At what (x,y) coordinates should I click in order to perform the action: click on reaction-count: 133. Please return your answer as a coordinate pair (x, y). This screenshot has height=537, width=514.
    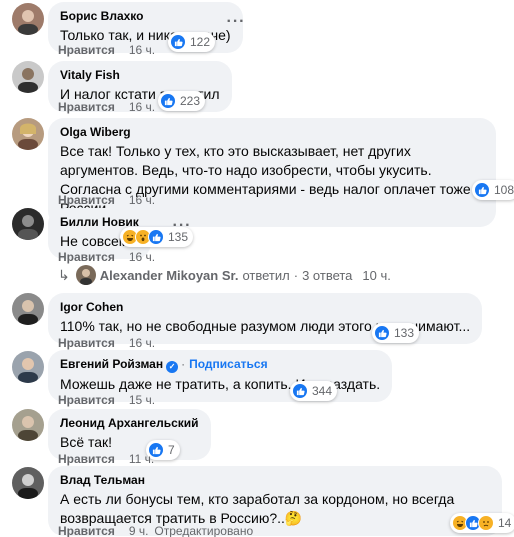
    Looking at the image, I should click on (404, 333).